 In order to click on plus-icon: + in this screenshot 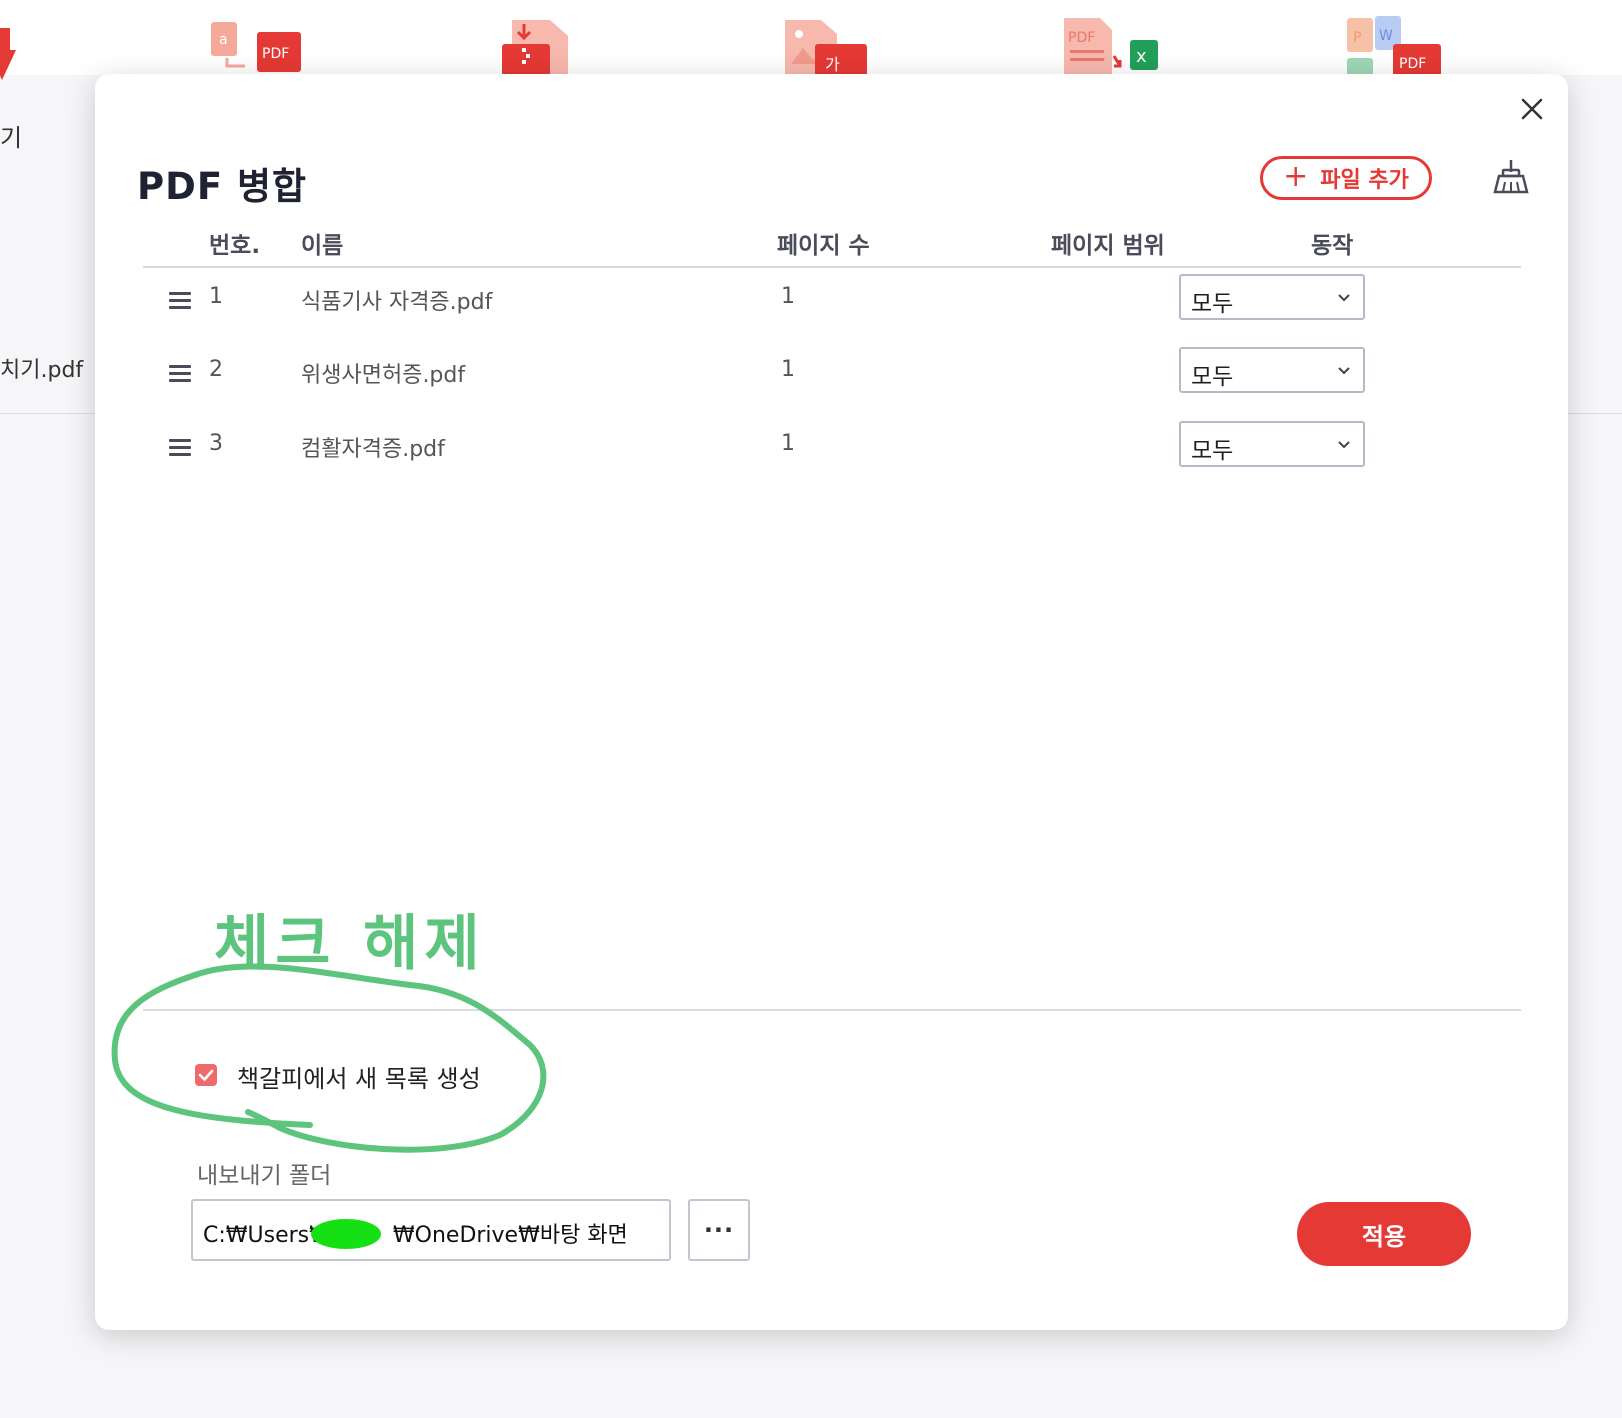, I will do `click(1296, 176)`.